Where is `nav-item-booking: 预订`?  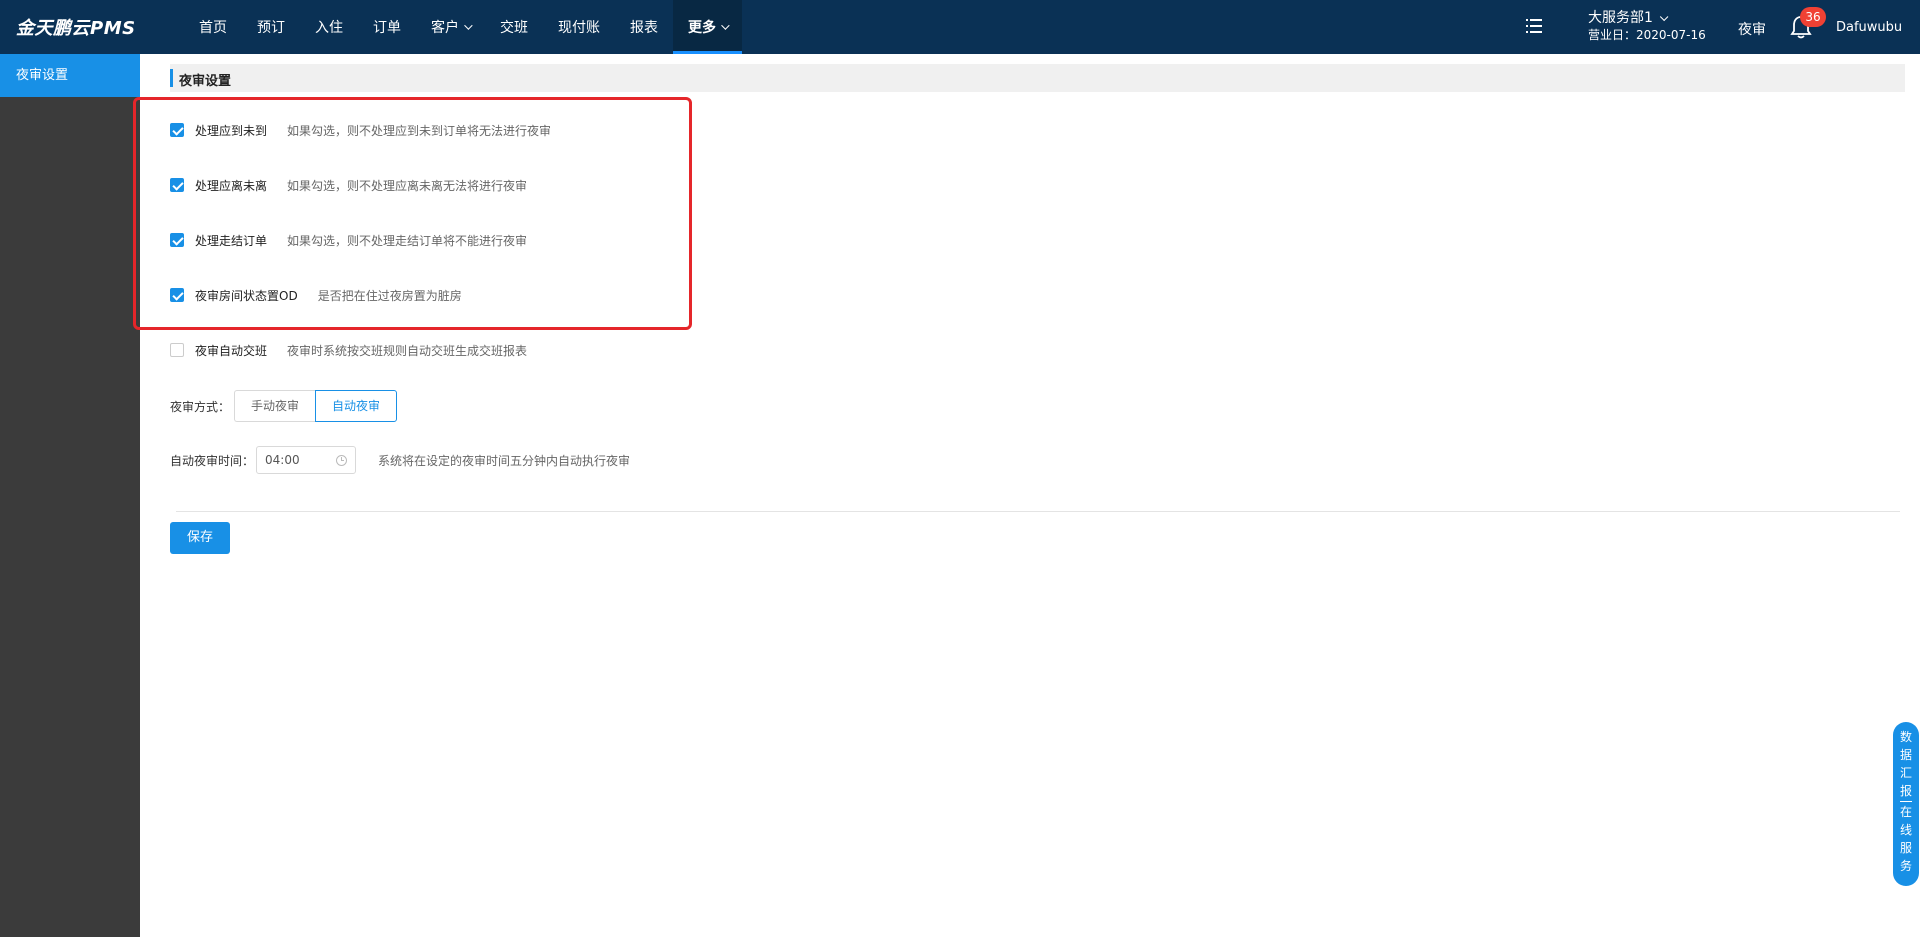 nav-item-booking: 预订 is located at coordinates (271, 27).